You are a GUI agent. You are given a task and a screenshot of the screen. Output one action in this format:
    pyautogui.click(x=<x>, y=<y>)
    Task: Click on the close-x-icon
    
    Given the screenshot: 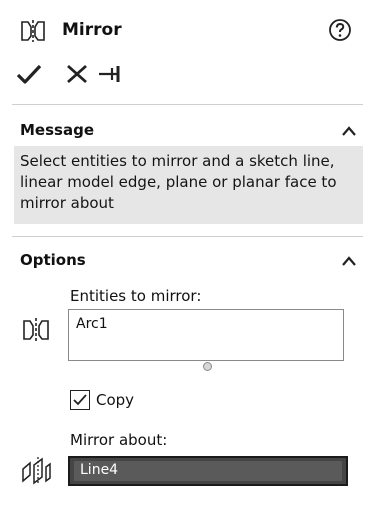 What is the action you would take?
    pyautogui.click(x=77, y=74)
    